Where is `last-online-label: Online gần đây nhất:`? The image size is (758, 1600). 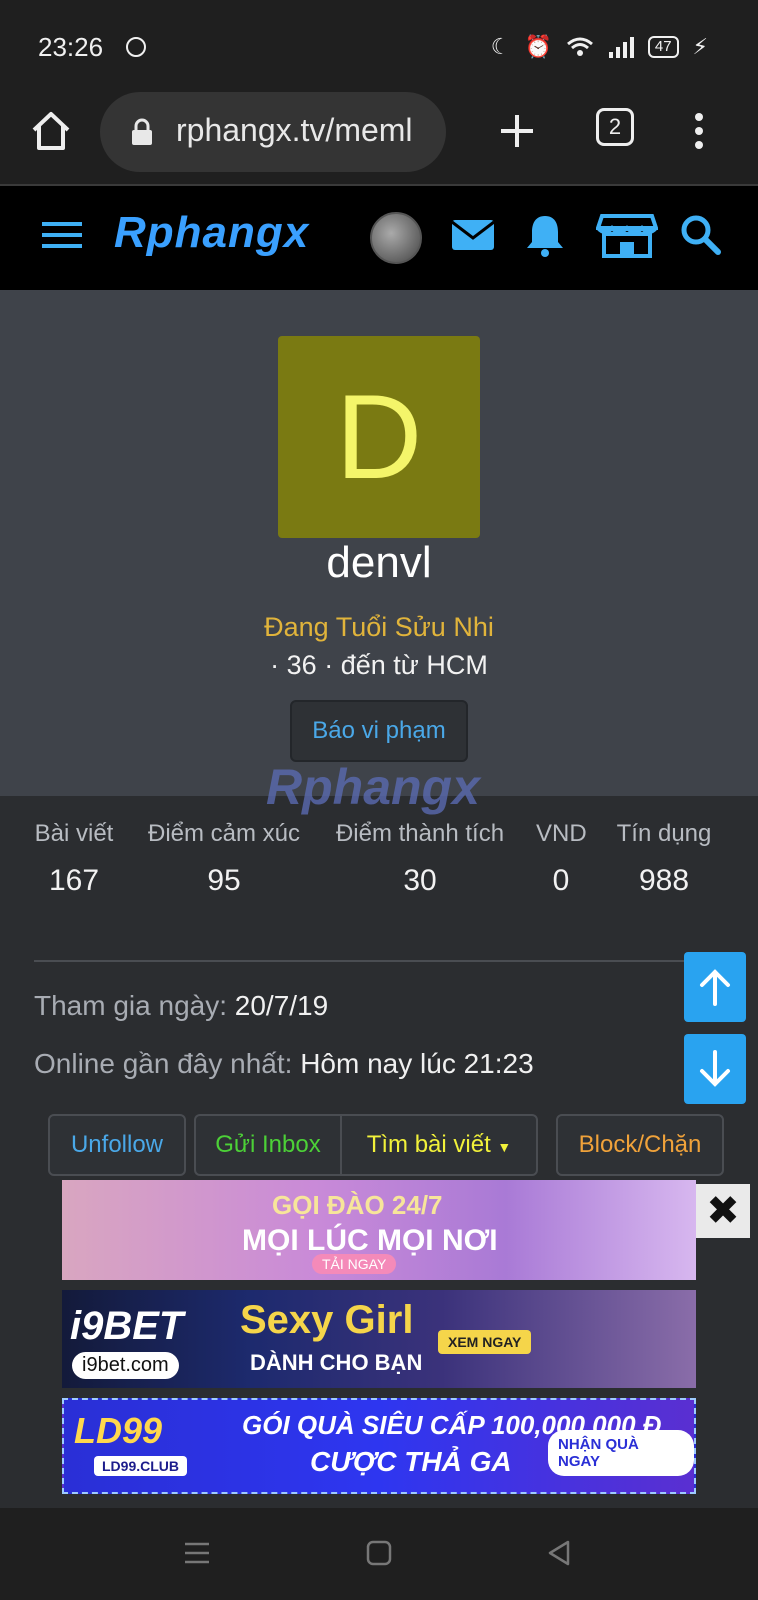 last-online-label: Online gần đây nhất: is located at coordinates (163, 1063).